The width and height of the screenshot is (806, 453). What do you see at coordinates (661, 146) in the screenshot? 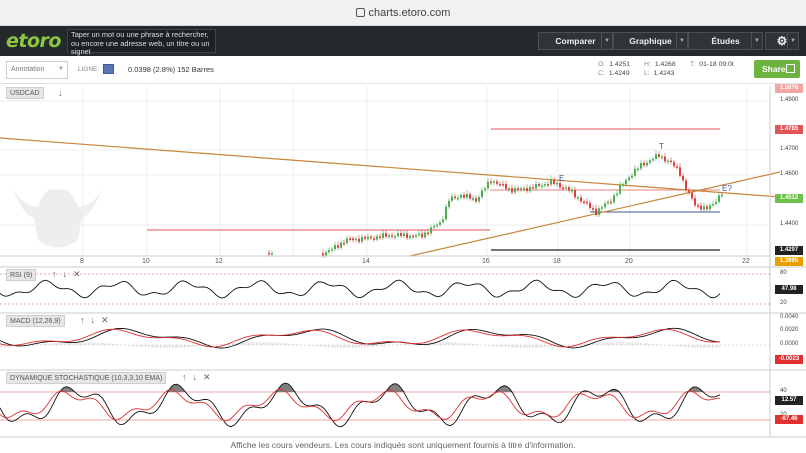
I see `annotation-t: T` at bounding box center [661, 146].